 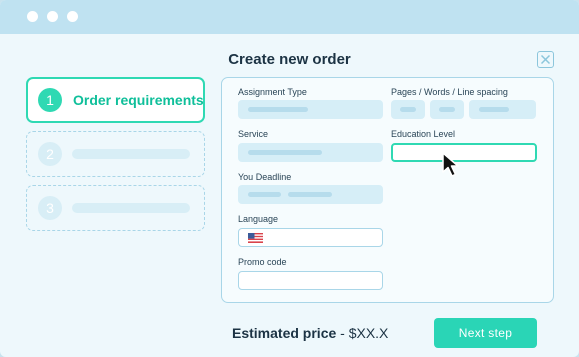 I want to click on education-level-select, so click(x=464, y=152).